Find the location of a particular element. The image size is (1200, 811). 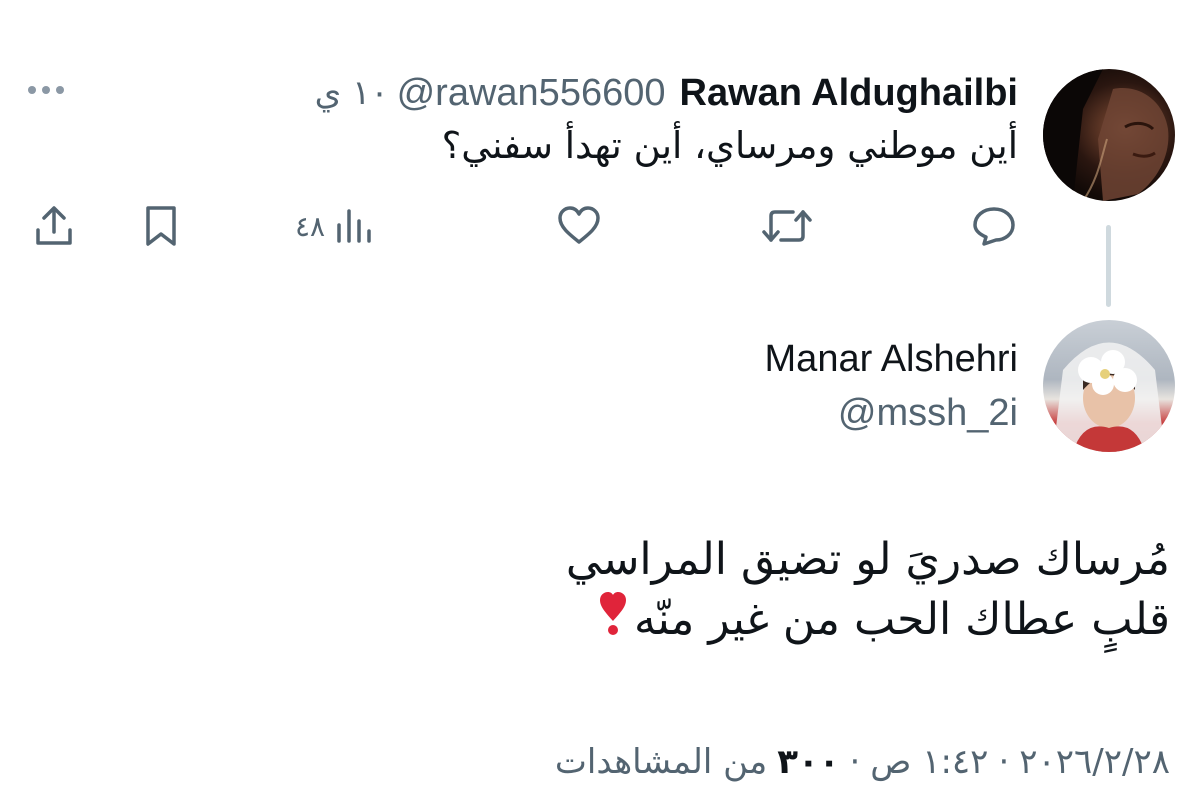

like-button is located at coordinates (579, 226).